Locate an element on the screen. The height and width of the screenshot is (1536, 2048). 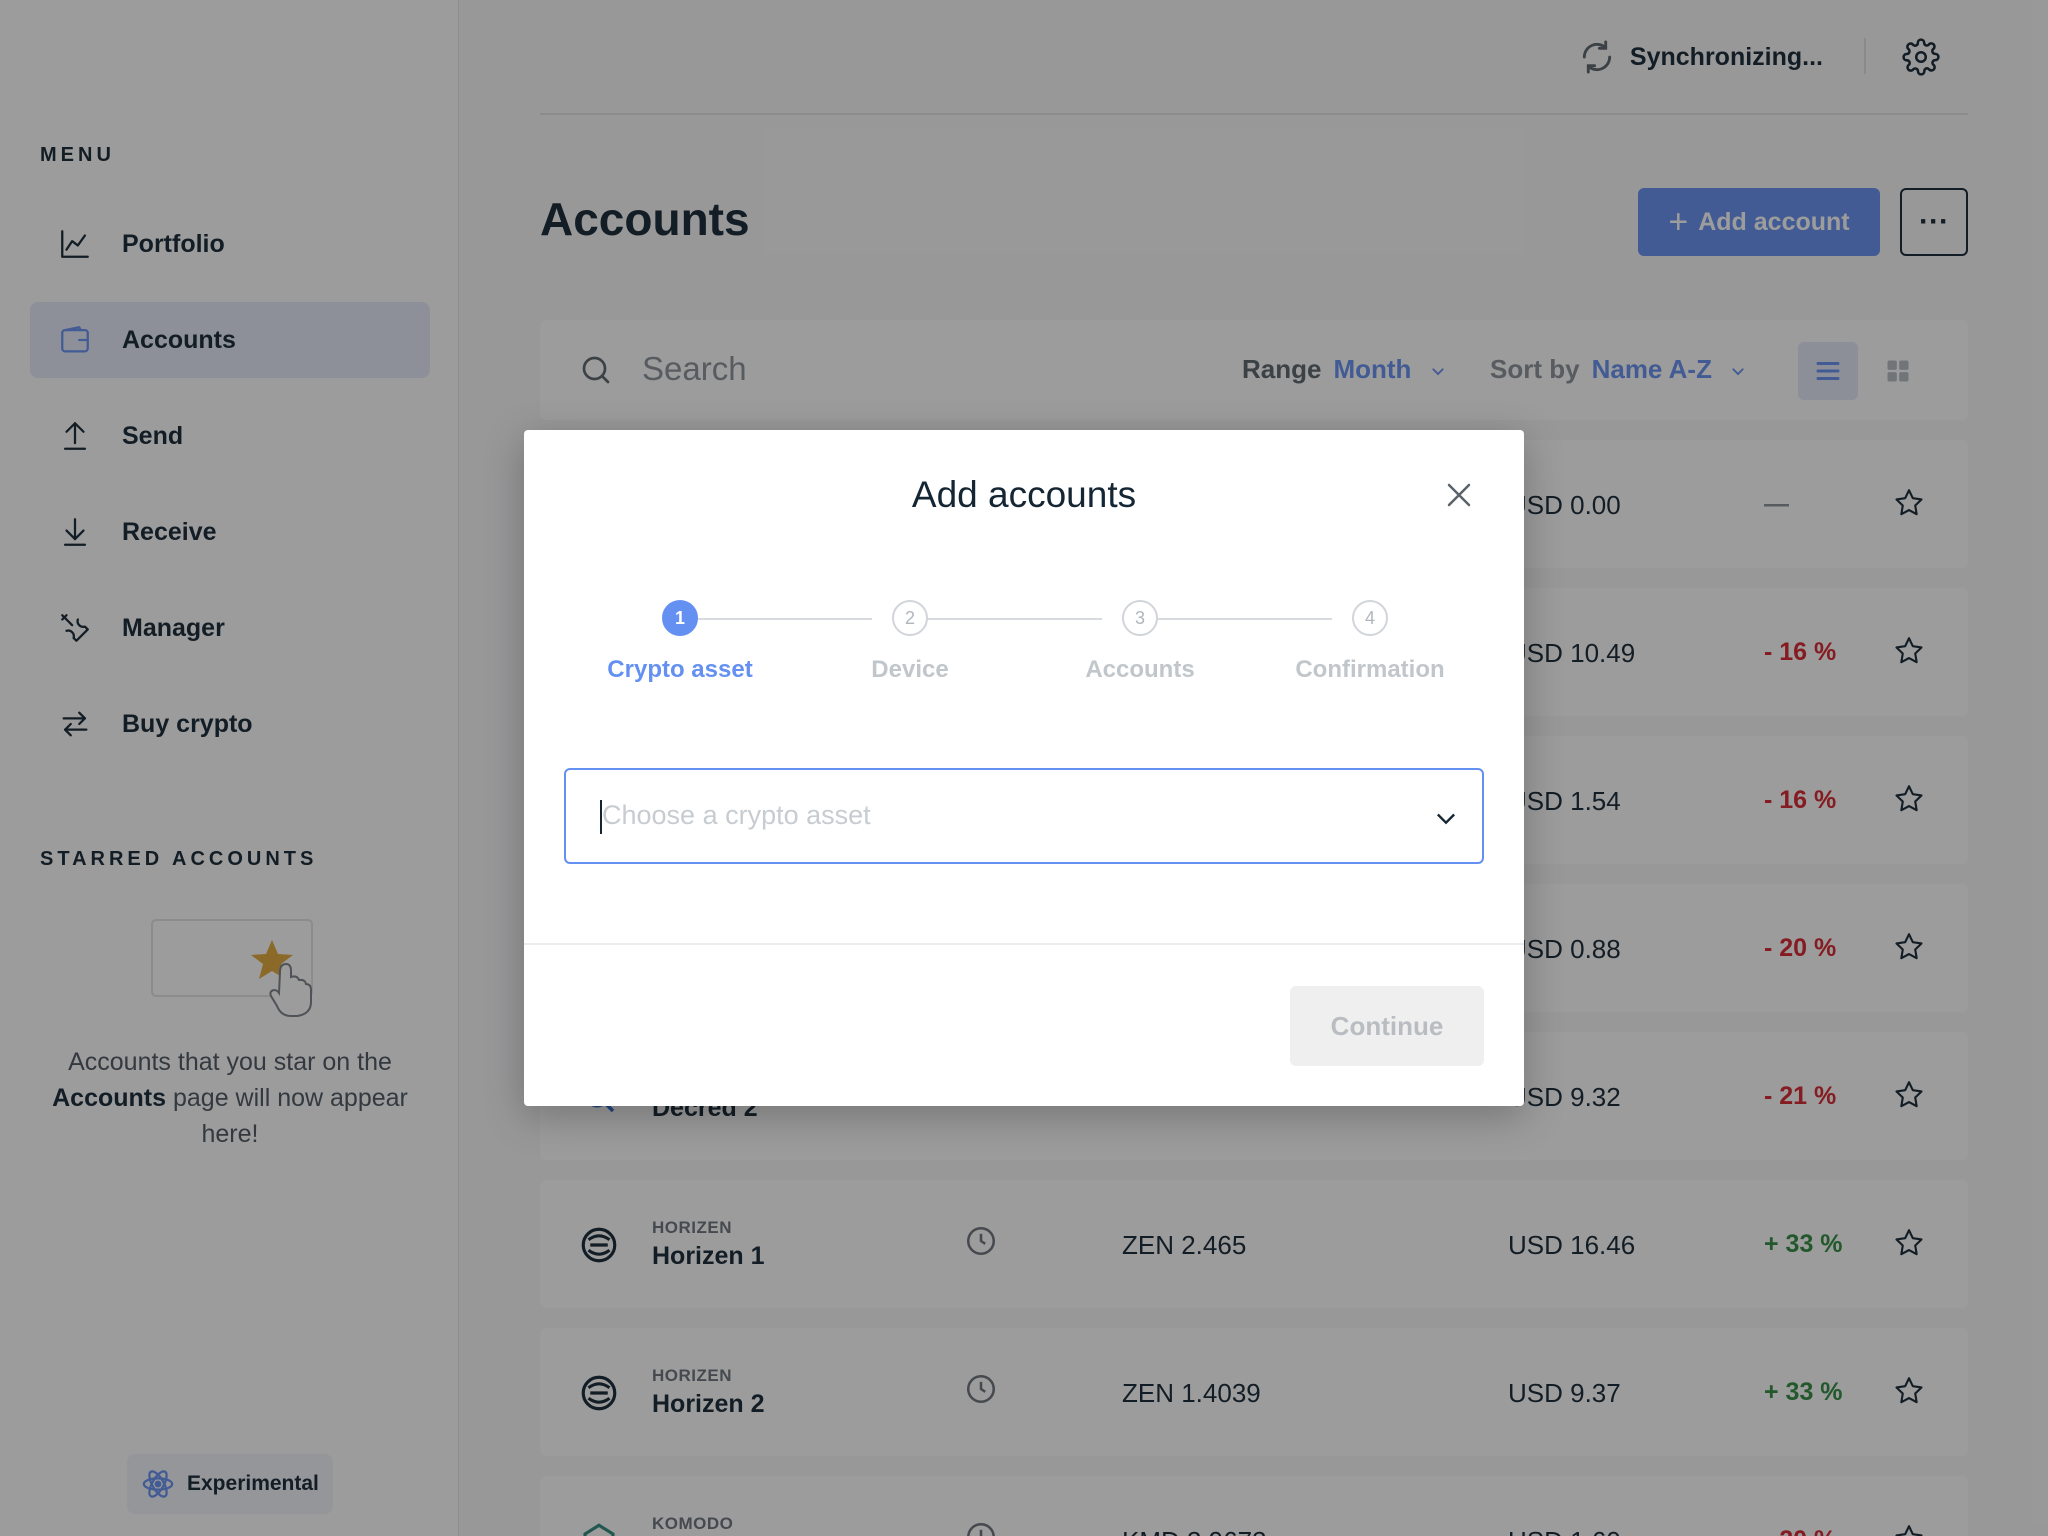
step-1-indicator: 1 is located at coordinates (680, 618).